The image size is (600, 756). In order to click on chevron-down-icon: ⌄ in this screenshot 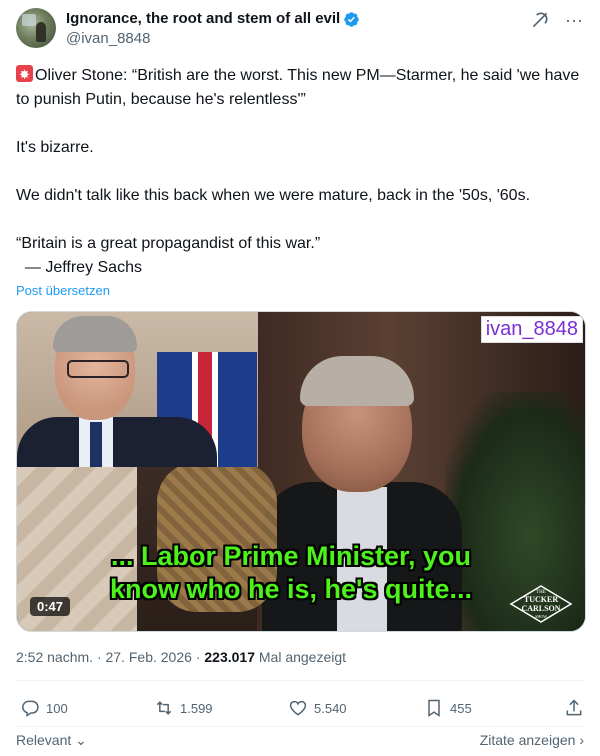, I will do `click(81, 740)`.